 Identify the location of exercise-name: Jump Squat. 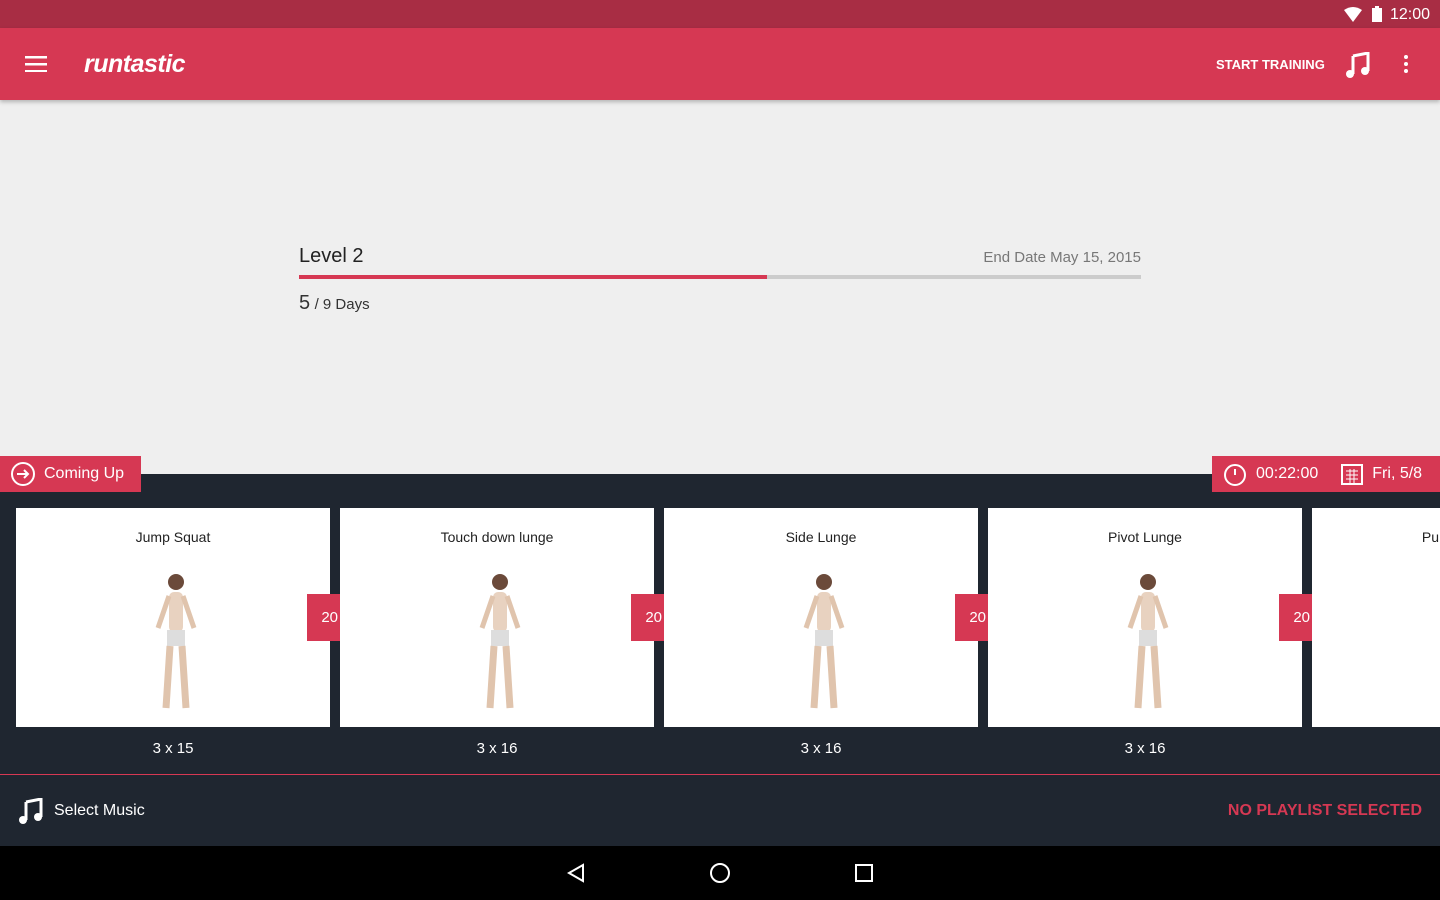
(173, 537).